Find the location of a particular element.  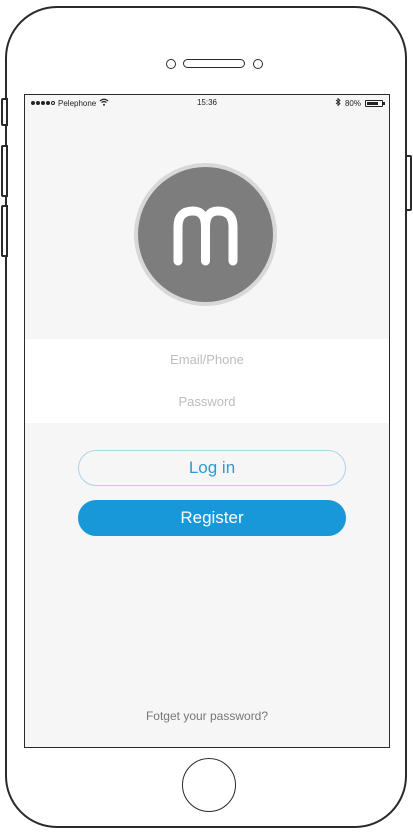

power-button is located at coordinates (408, 183).